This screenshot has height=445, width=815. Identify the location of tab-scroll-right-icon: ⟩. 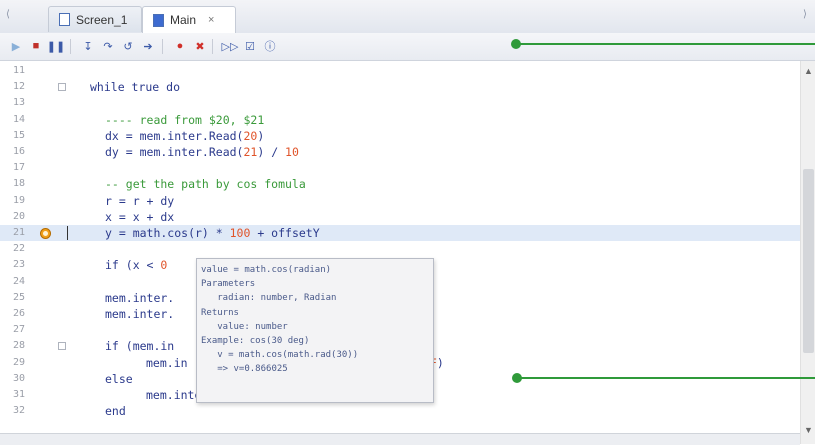
(805, 14).